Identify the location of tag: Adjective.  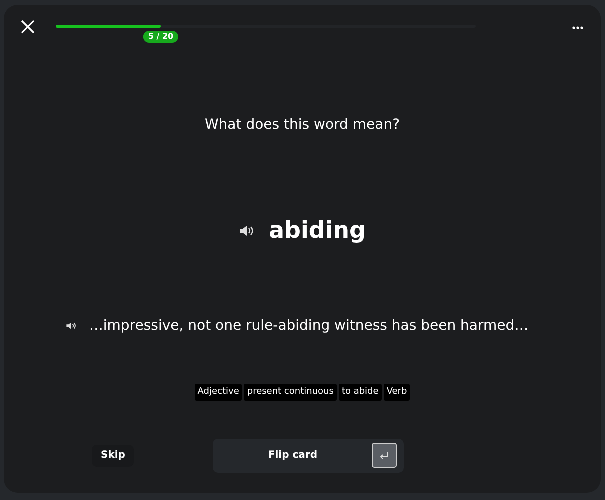
(218, 392).